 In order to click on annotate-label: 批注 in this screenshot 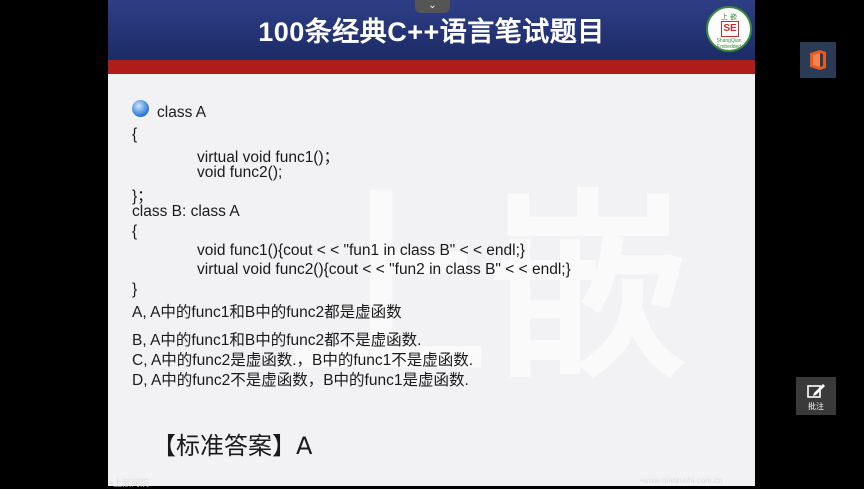, I will do `click(816, 406)`.